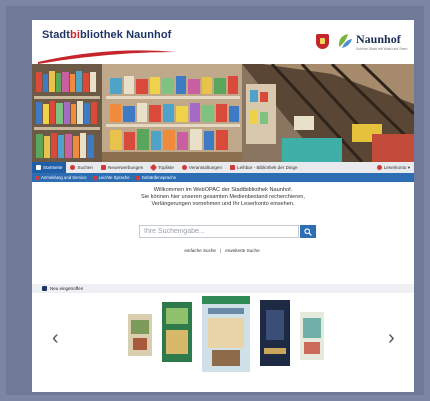 This screenshot has height=401, width=430. I want to click on nav-item-startseite: Startseite, so click(49, 167).